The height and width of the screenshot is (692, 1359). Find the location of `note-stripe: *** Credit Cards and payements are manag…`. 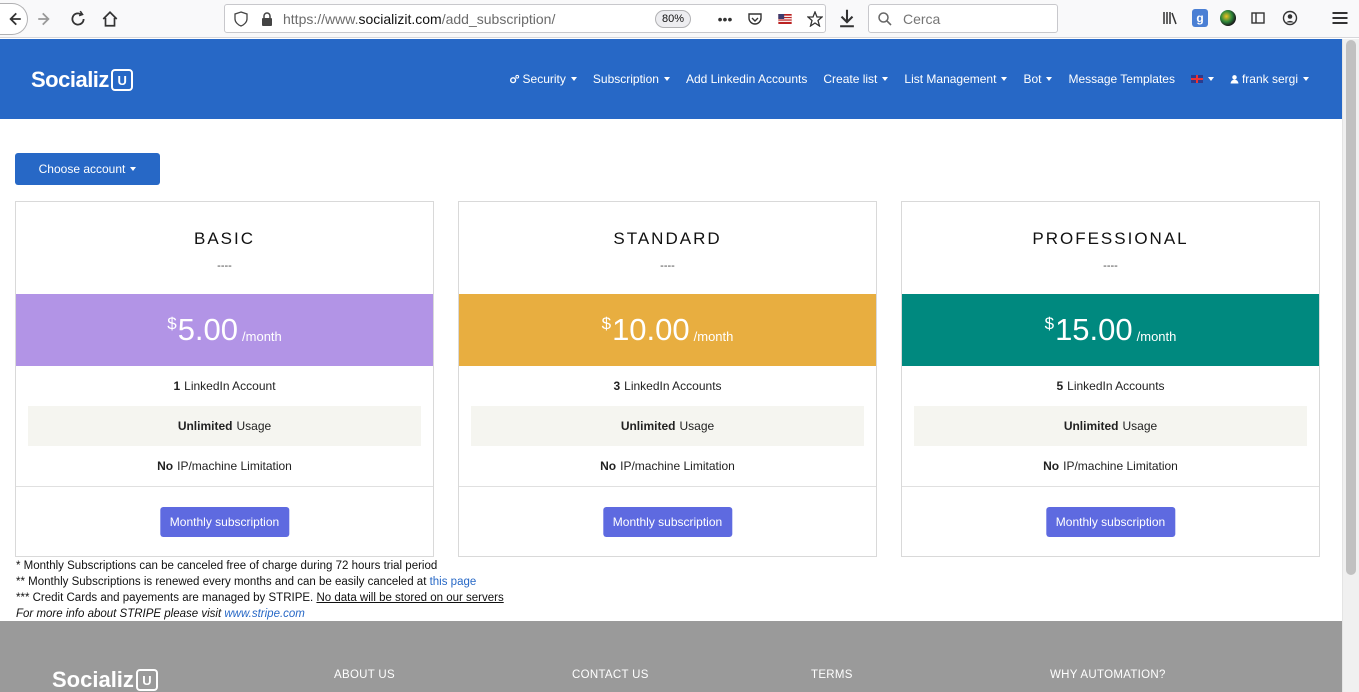

note-stripe: *** Credit Cards and payements are manag… is located at coordinates (260, 598).